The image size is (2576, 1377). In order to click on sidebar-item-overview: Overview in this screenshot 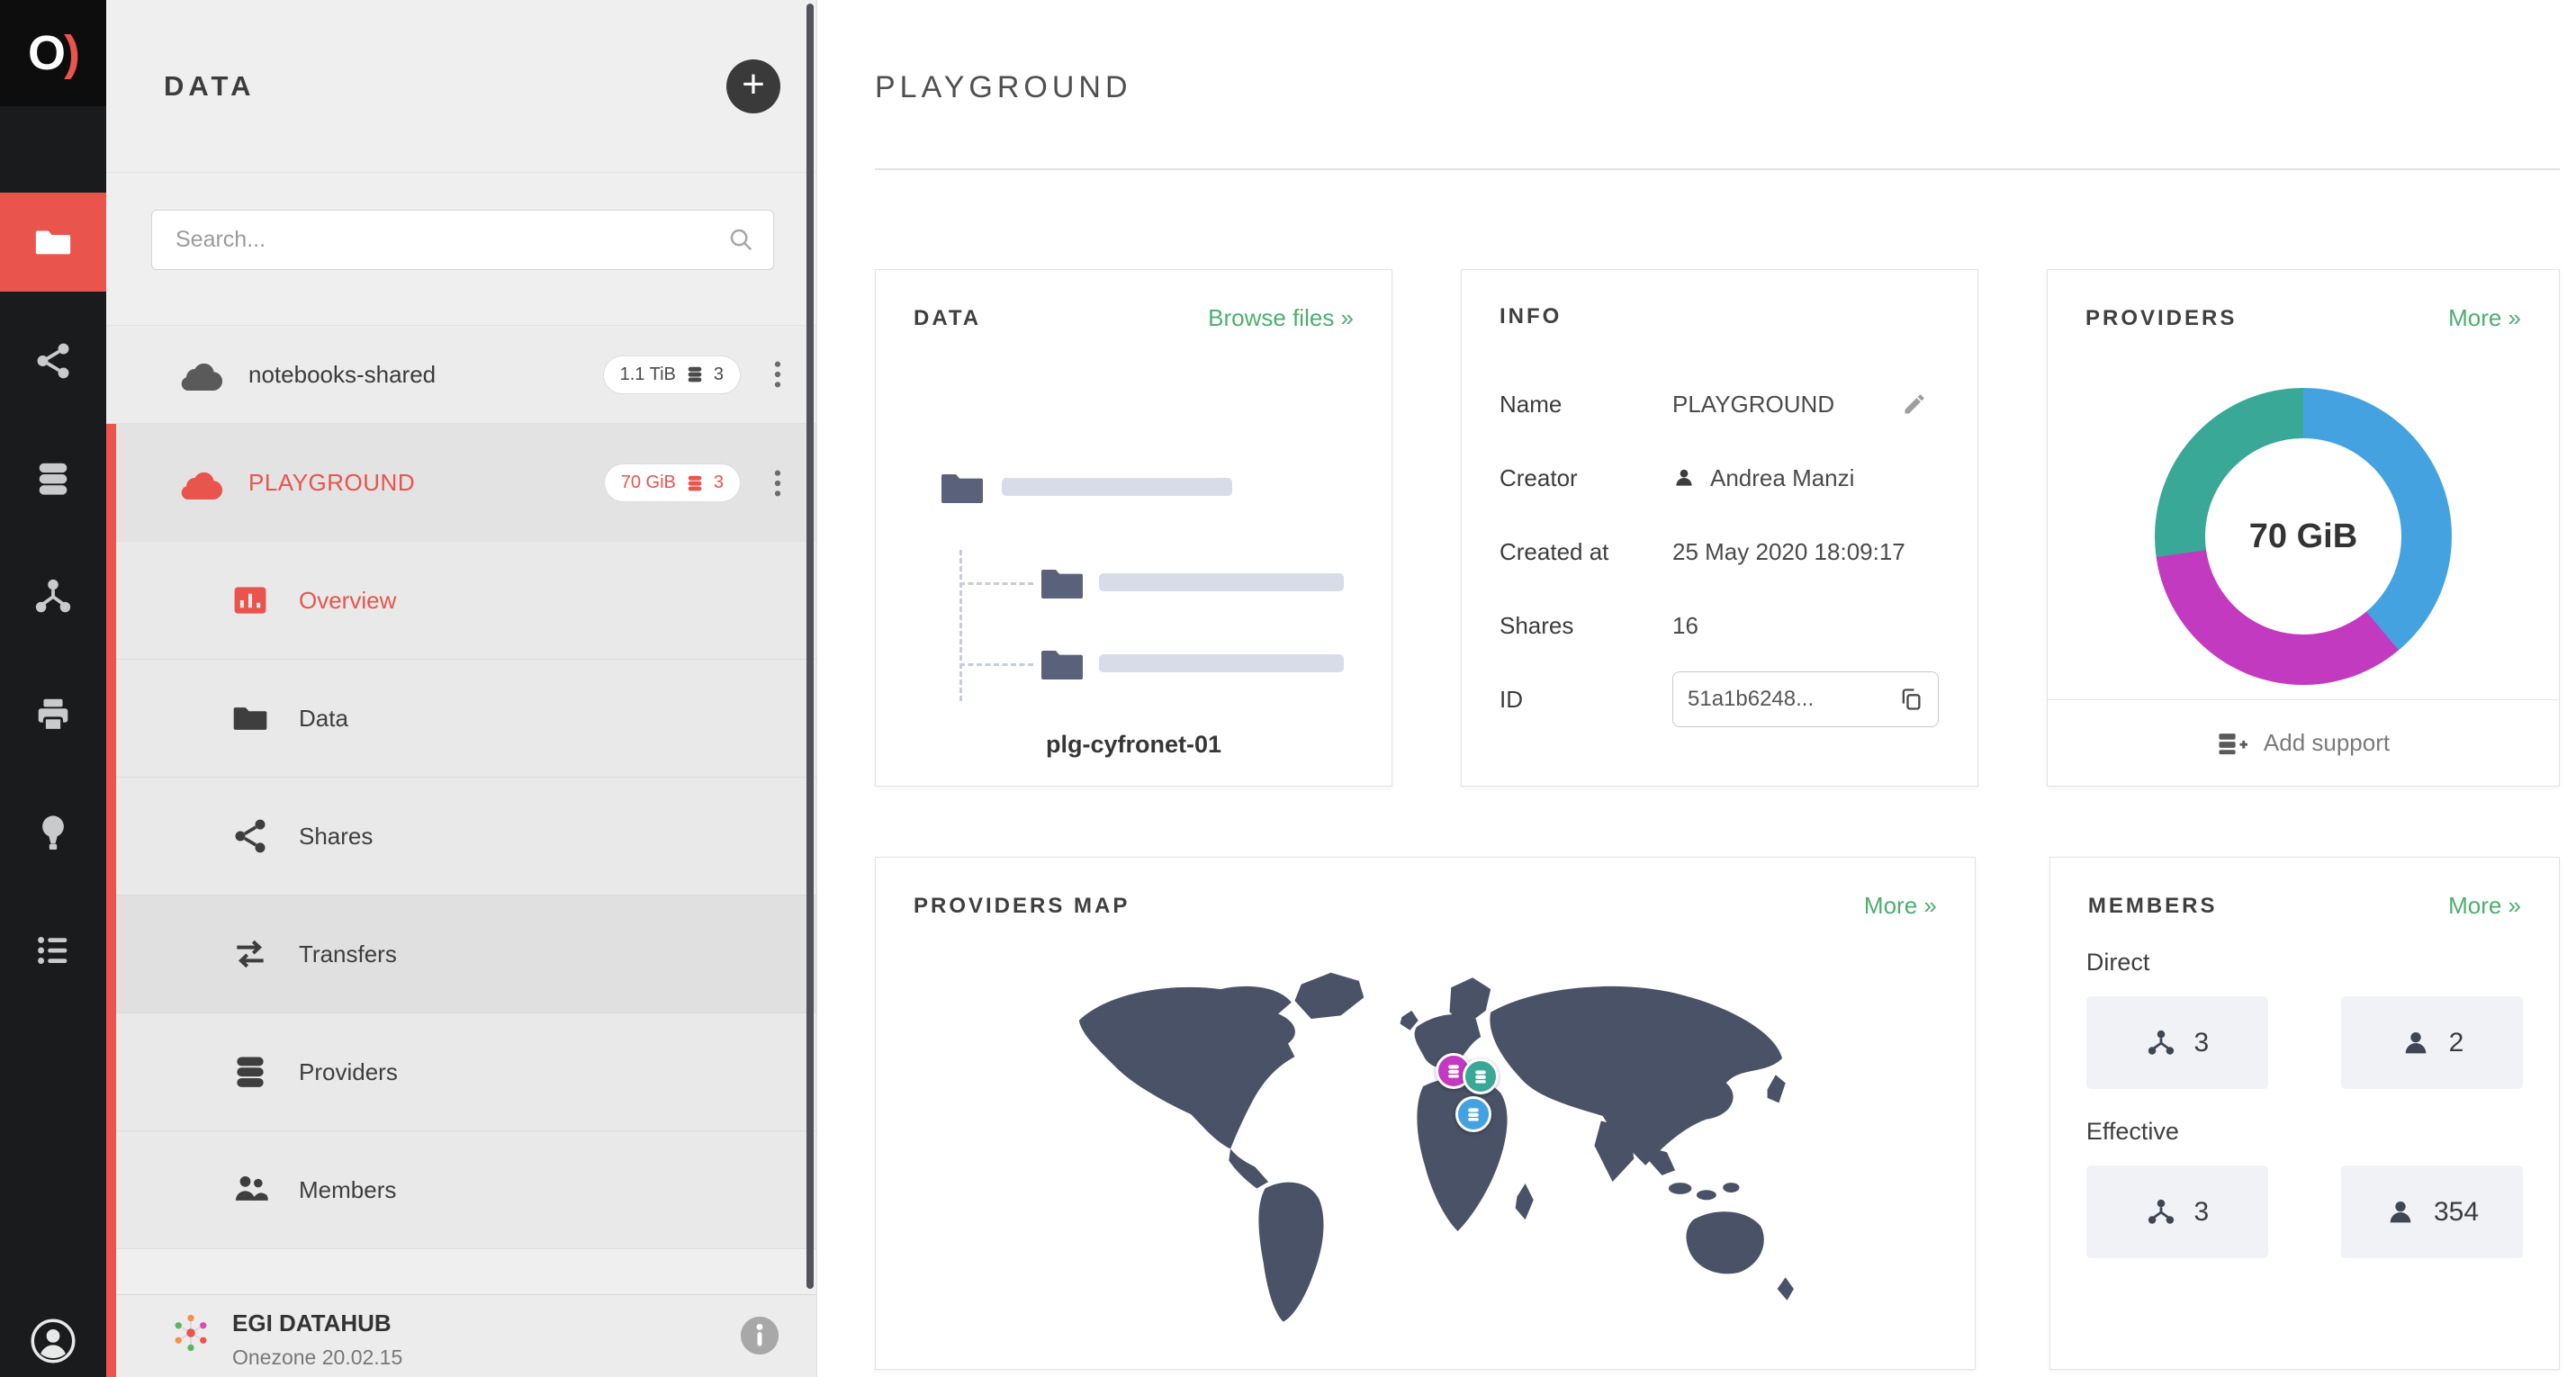, I will do `click(461, 601)`.